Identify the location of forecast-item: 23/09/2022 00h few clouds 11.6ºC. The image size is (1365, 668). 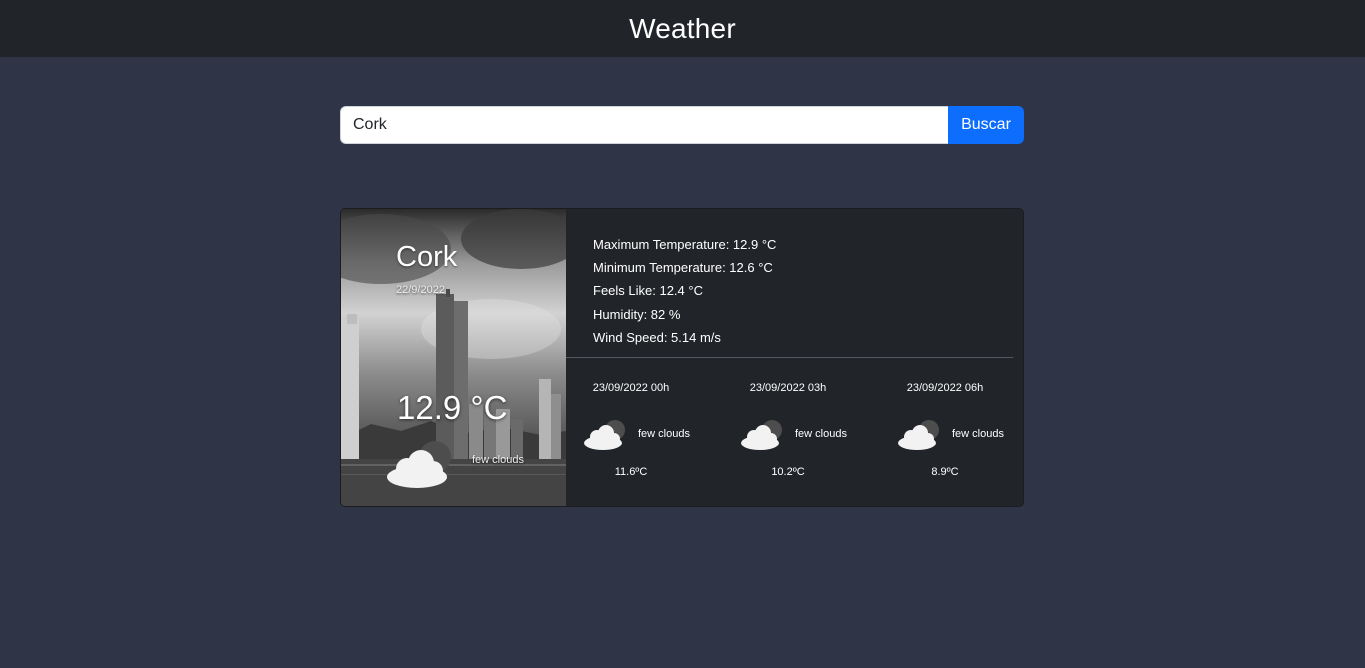
(641, 432).